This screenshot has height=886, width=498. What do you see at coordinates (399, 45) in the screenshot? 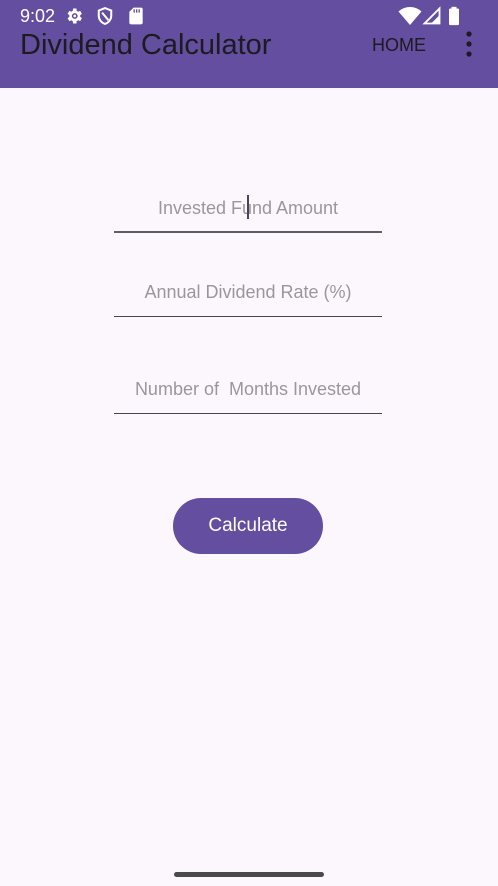
I see `home-button: HOME` at bounding box center [399, 45].